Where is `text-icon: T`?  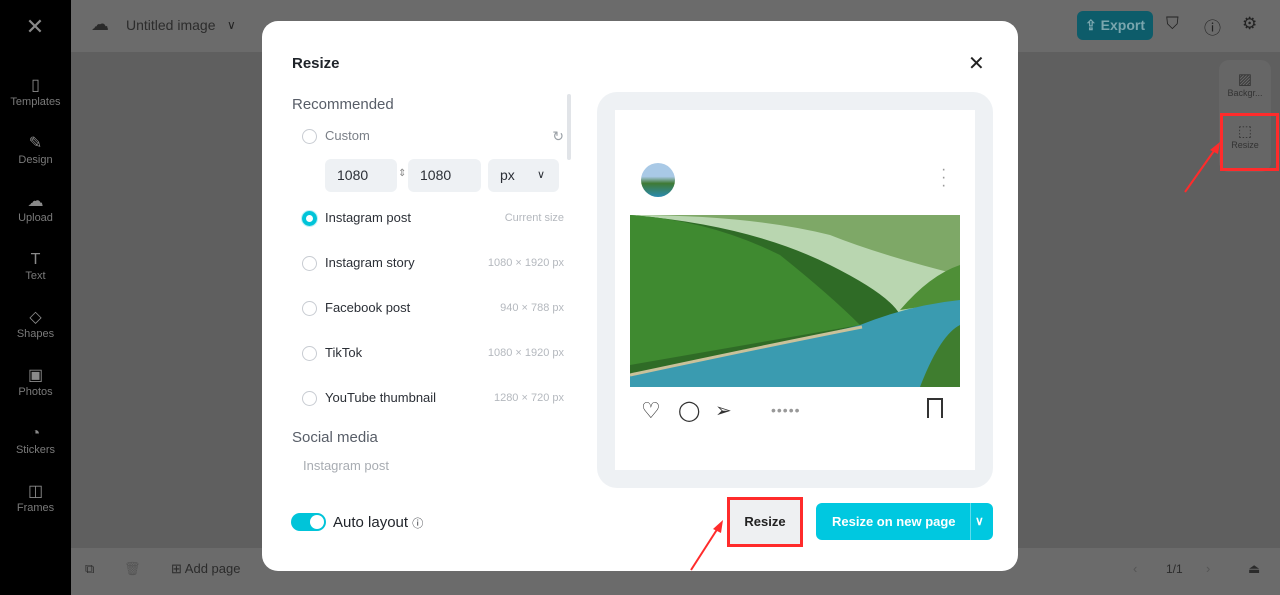 text-icon: T is located at coordinates (35, 259).